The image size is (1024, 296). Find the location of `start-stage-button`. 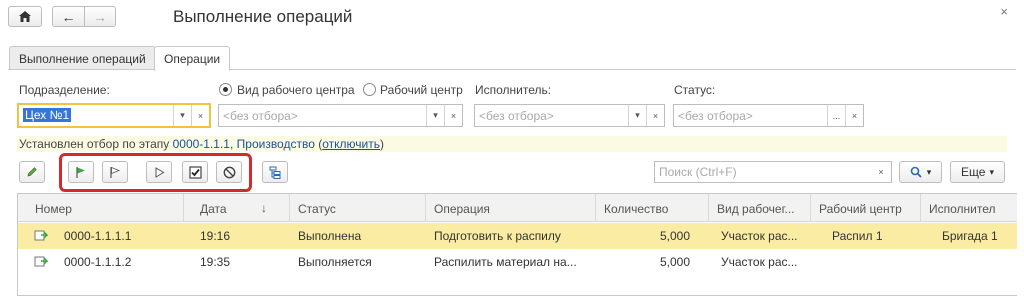

start-stage-button is located at coordinates (81, 172).